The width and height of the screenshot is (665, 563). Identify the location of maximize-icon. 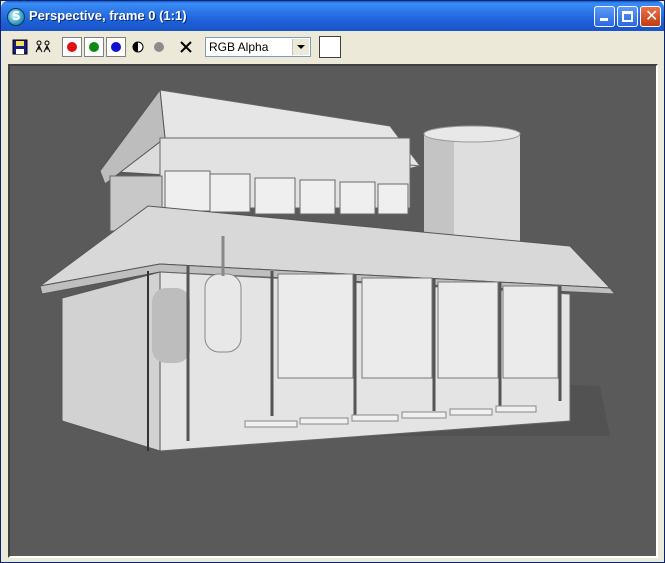
(627, 16).